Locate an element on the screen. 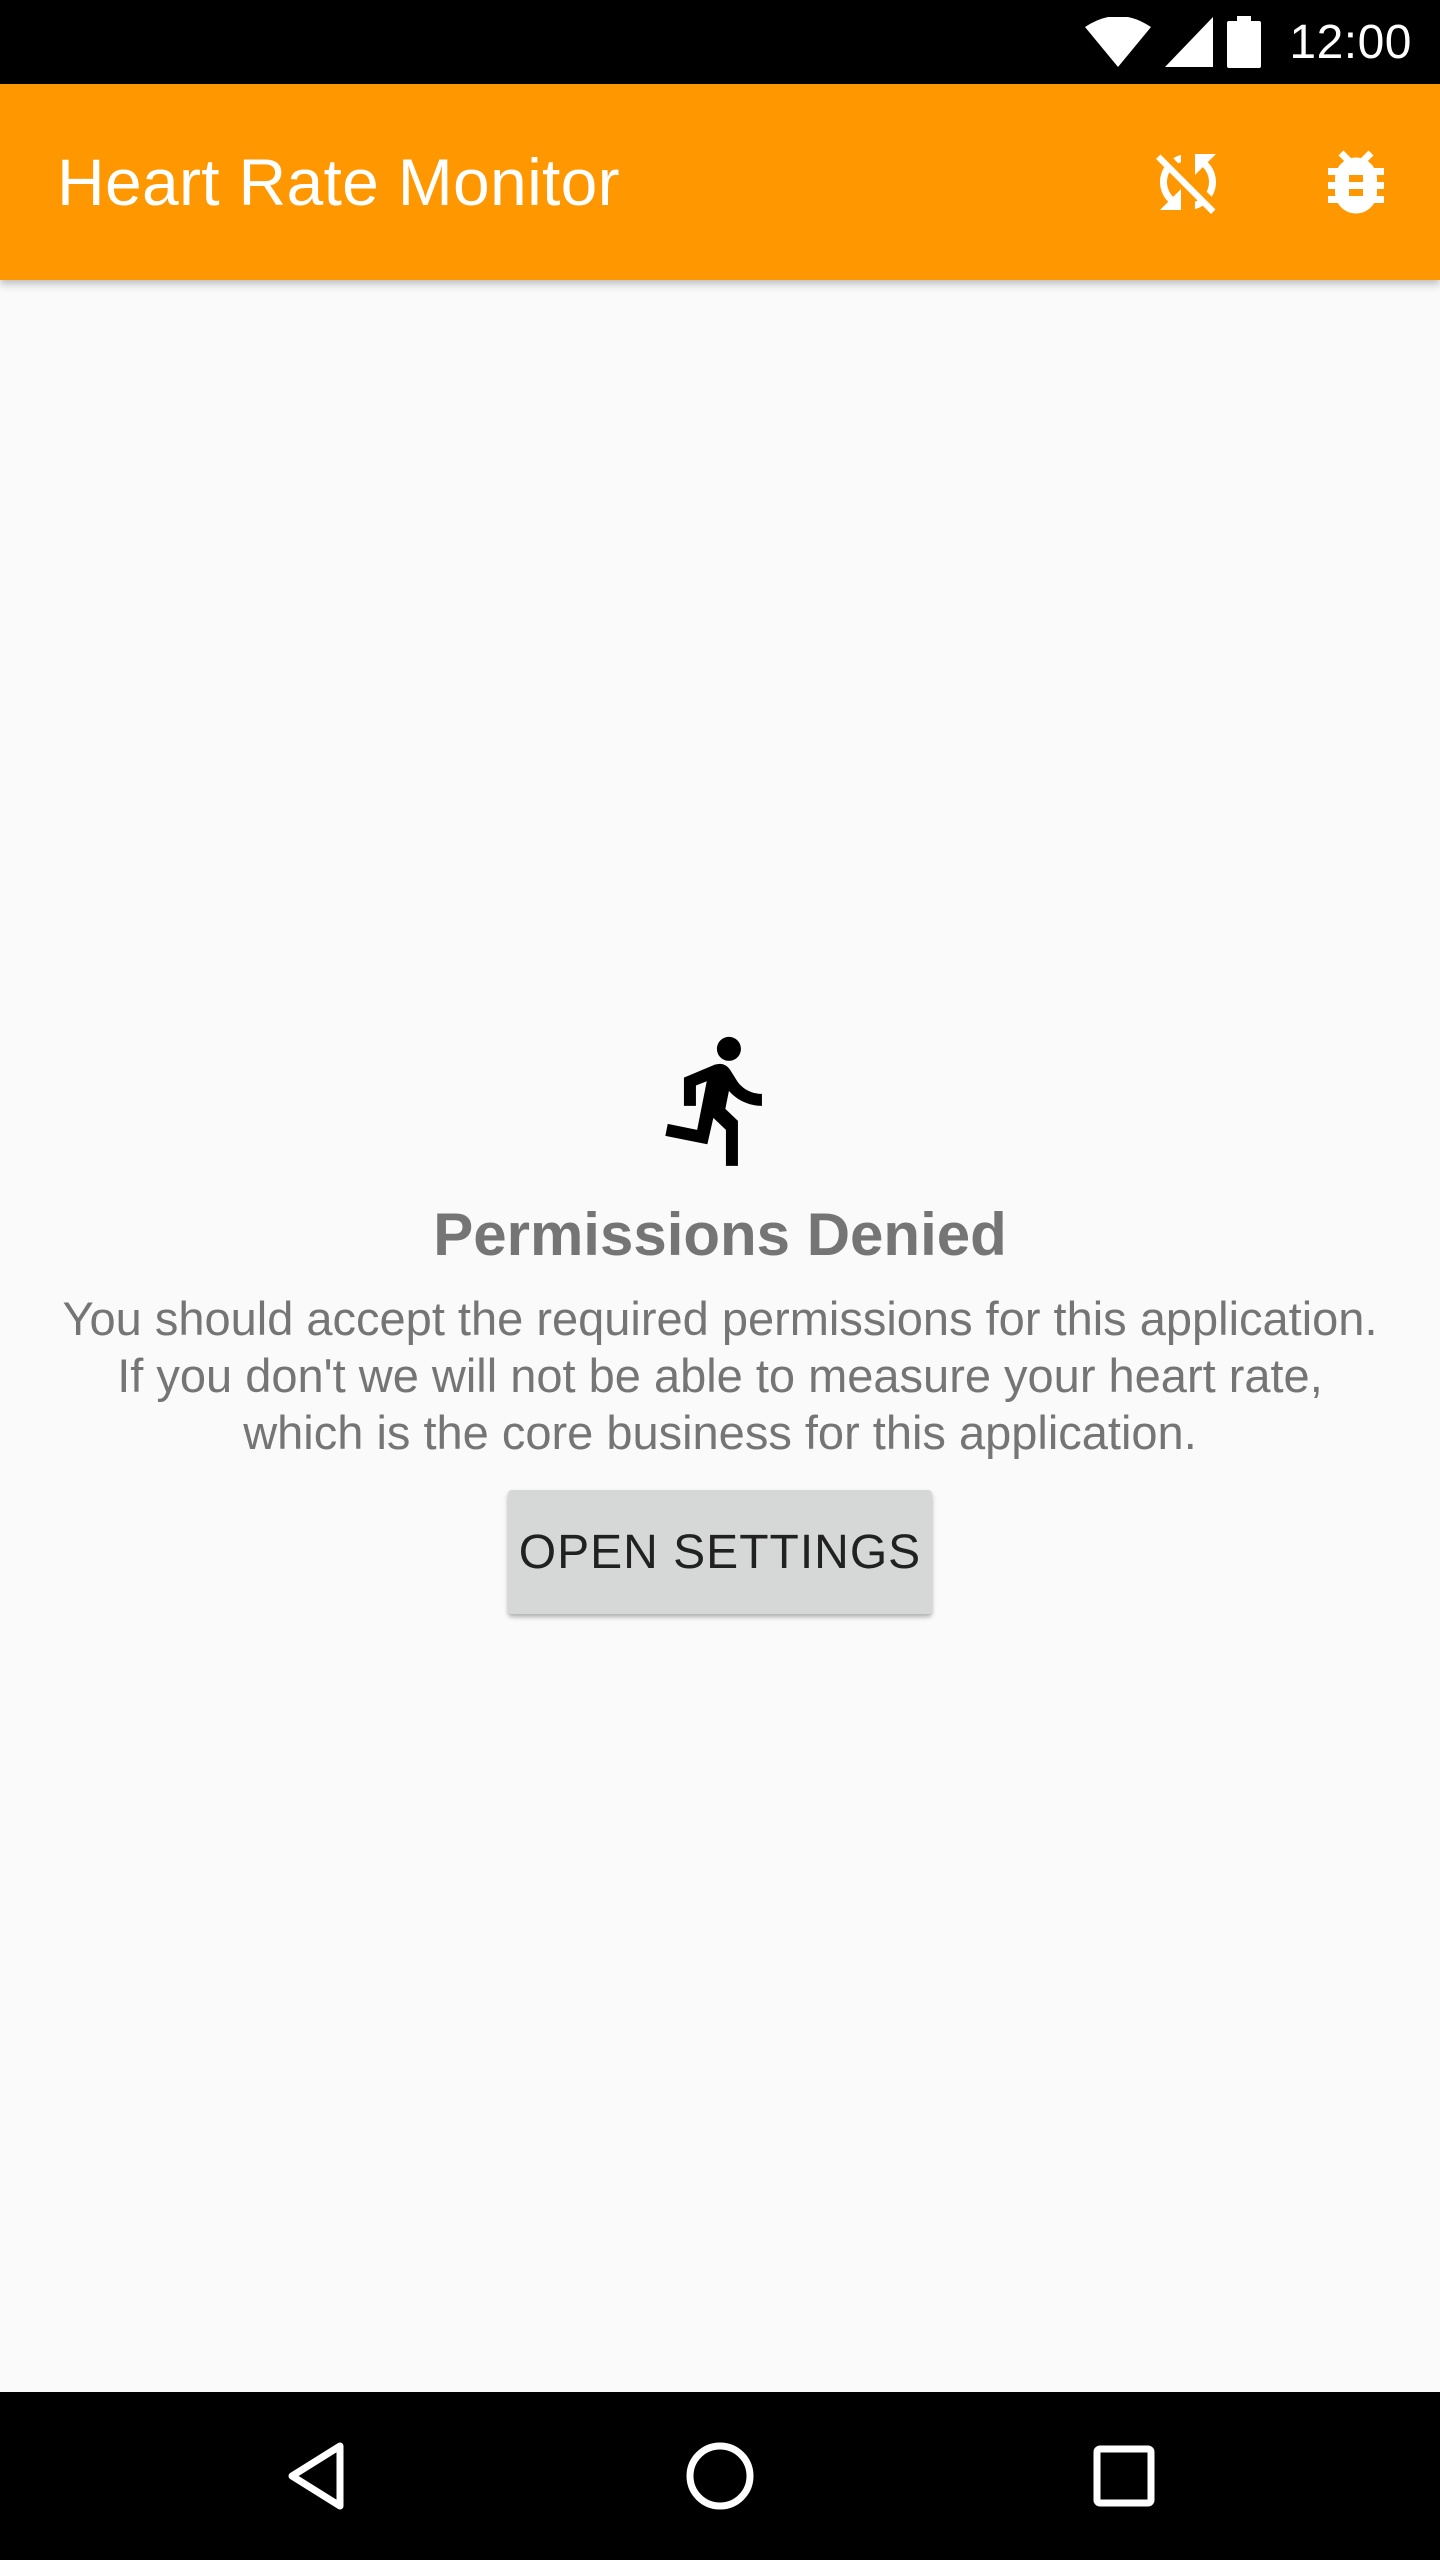 The height and width of the screenshot is (2560, 1440). sync-disabled-button is located at coordinates (1188, 182).